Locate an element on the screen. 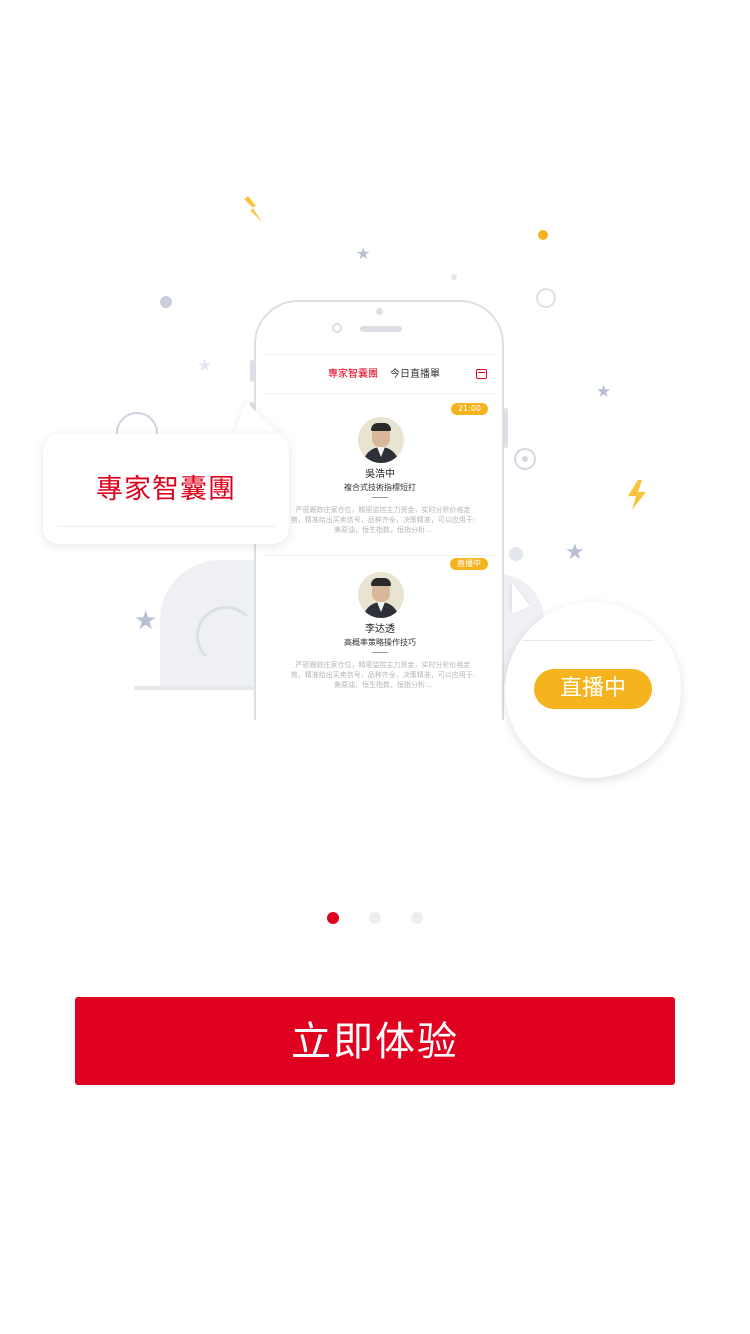 The height and width of the screenshot is (1334, 750). tab-experts: 專家智囊團 is located at coordinates (353, 374).